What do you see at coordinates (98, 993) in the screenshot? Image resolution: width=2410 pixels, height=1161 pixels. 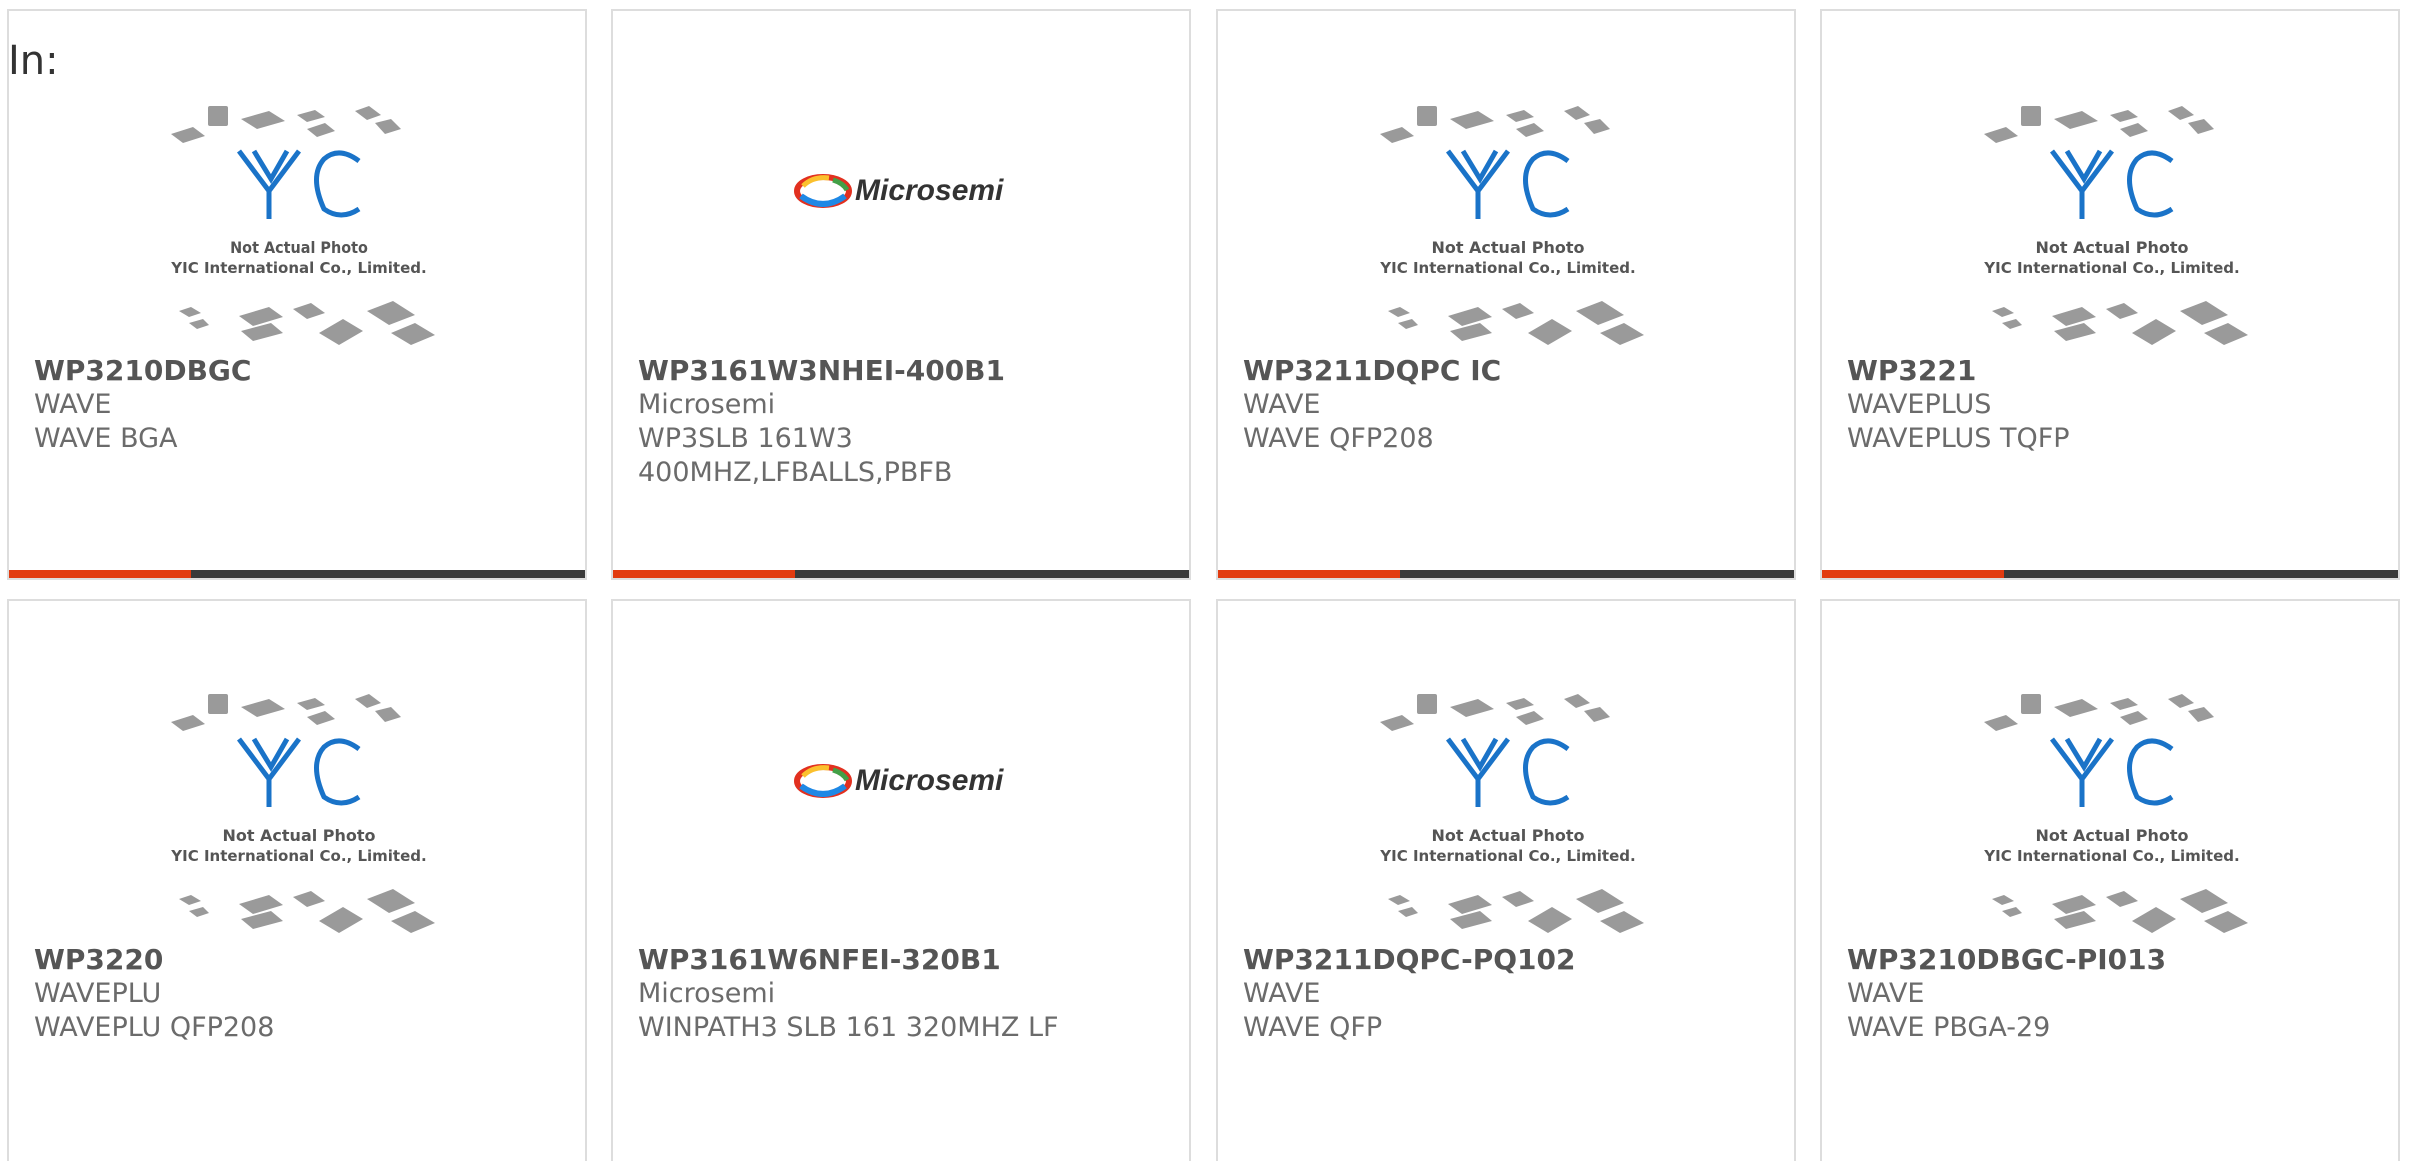 I see `brand: WAVEPLU` at bounding box center [98, 993].